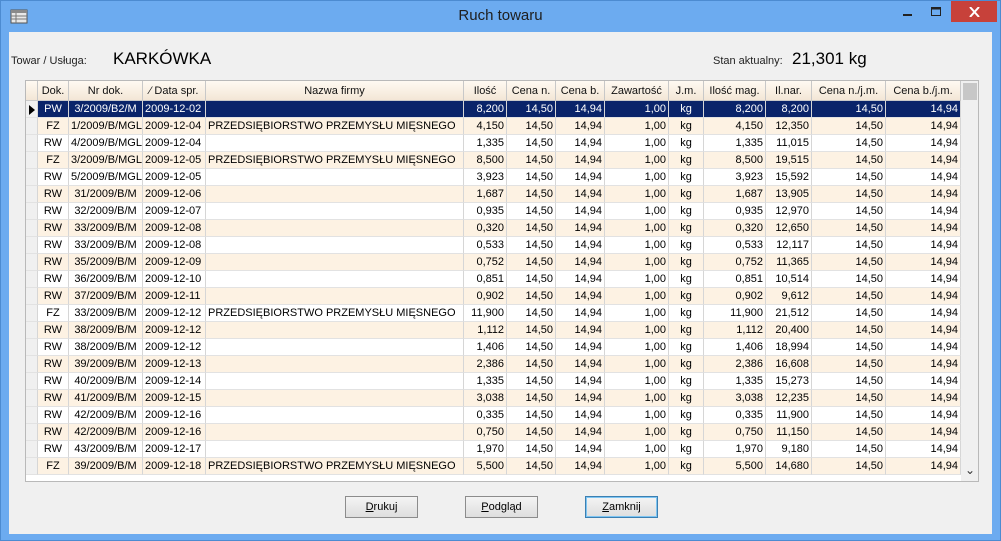 This screenshot has height=541, width=1001. Describe the element at coordinates (485, 228) in the screenshot. I see `cell-ilosc: 0,320` at that location.